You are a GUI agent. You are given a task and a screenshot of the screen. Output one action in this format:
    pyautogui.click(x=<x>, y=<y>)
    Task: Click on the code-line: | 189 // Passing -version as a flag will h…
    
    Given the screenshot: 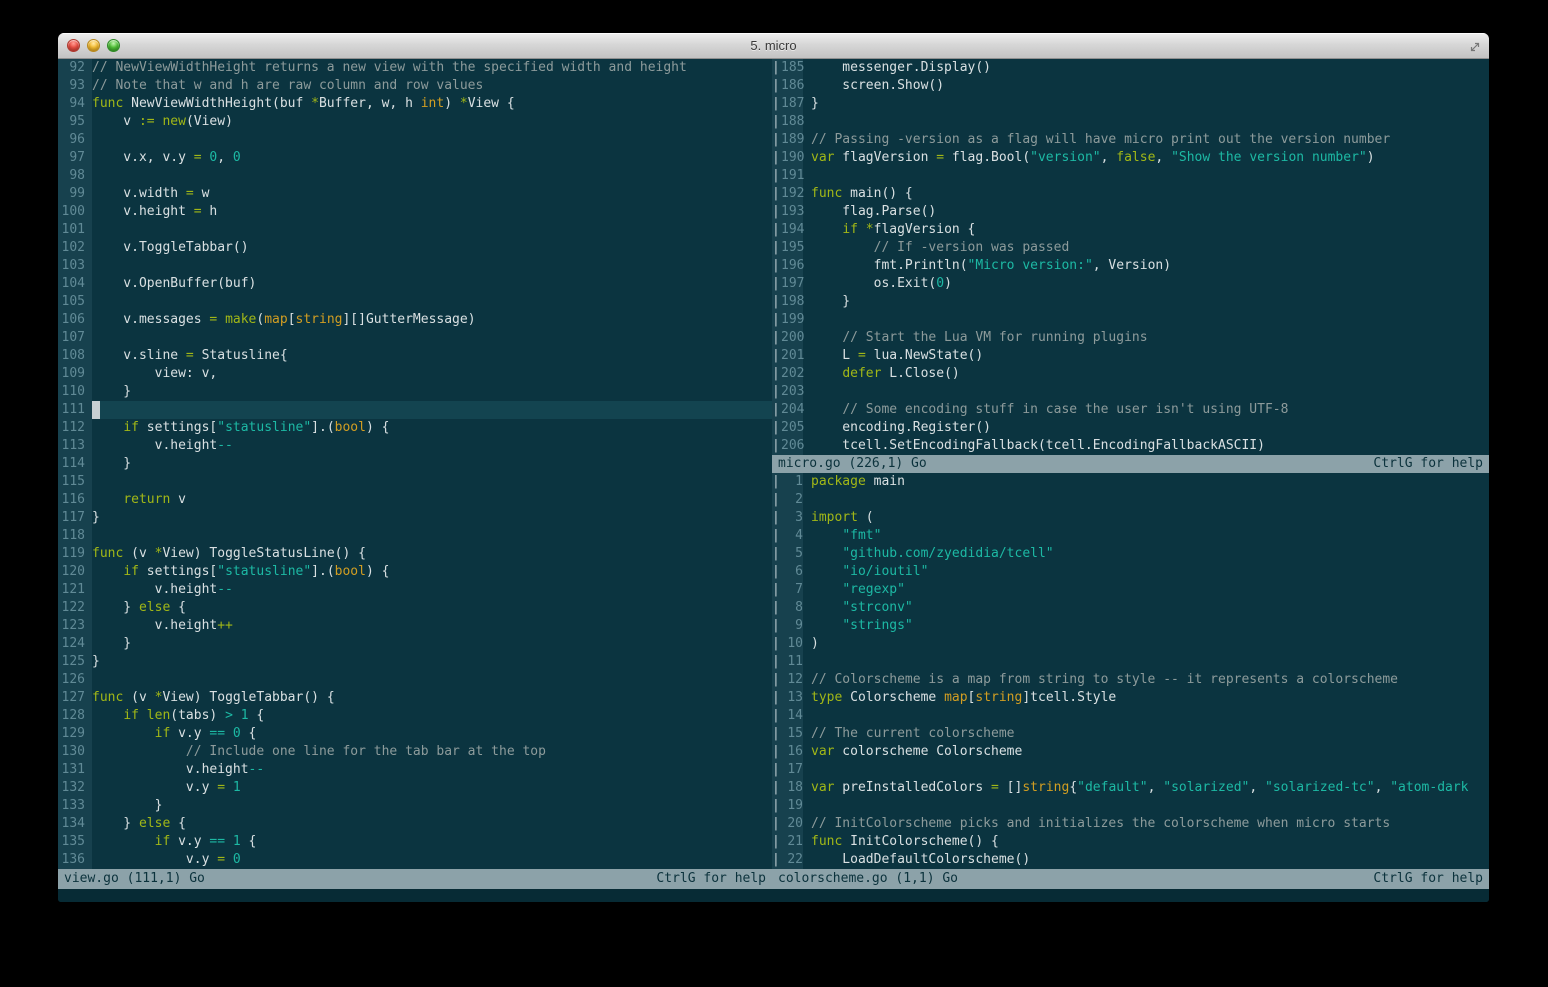 What is the action you would take?
    pyautogui.click(x=1130, y=140)
    